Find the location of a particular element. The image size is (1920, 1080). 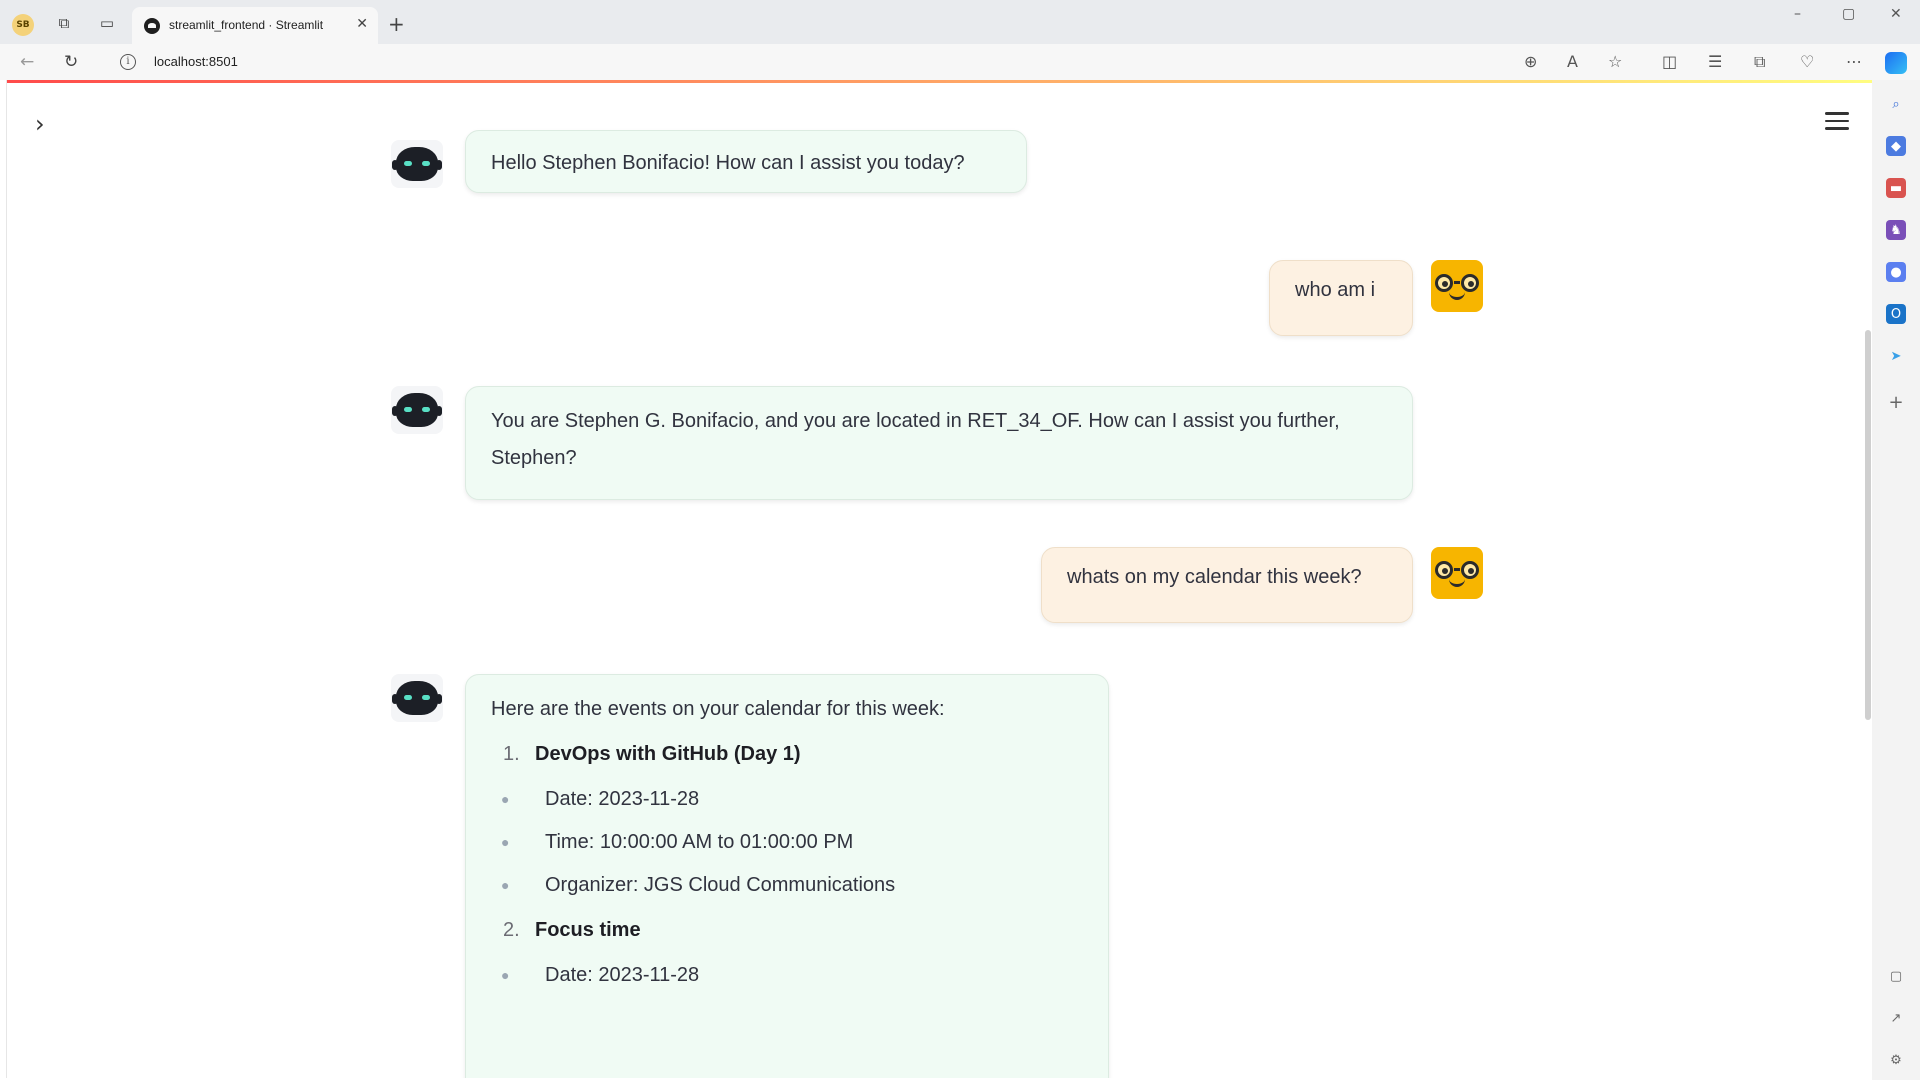

tools-icon: ▬ is located at coordinates (1896, 188).